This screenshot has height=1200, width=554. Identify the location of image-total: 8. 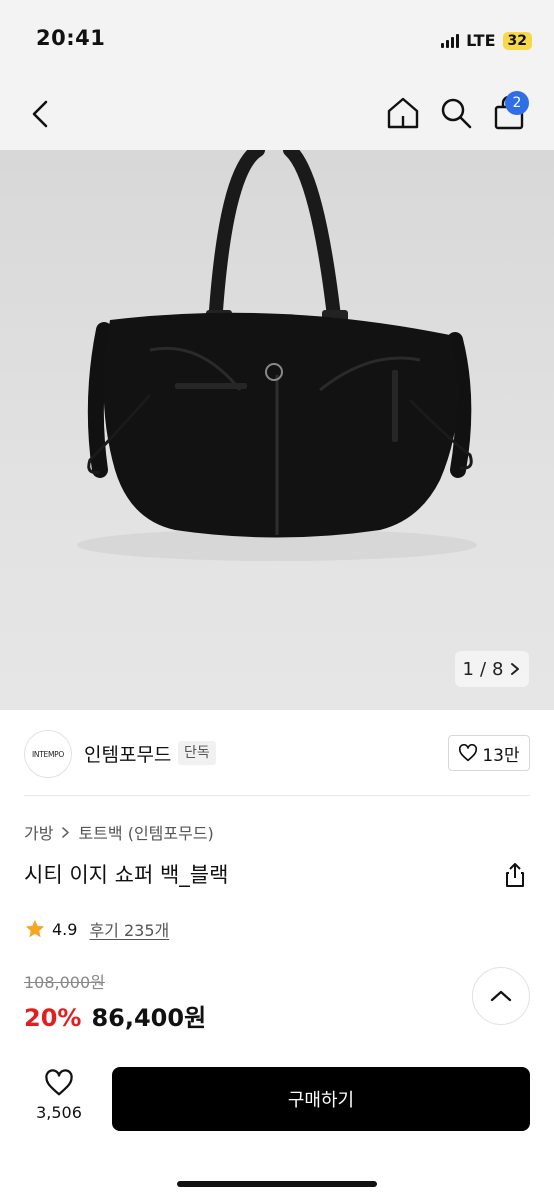
(498, 669).